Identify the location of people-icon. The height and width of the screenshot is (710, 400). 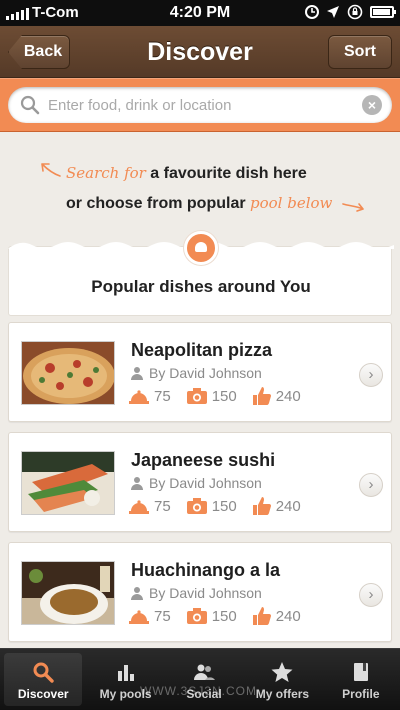
(205, 672).